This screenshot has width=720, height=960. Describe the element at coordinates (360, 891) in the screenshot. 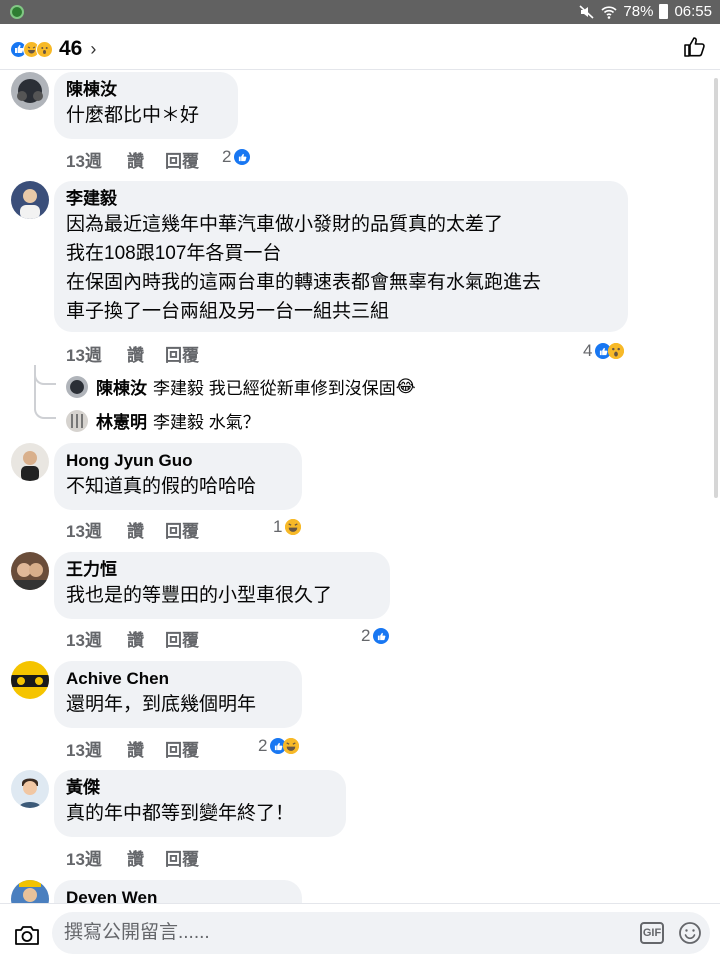

I see `comment: Deven Wen` at that location.